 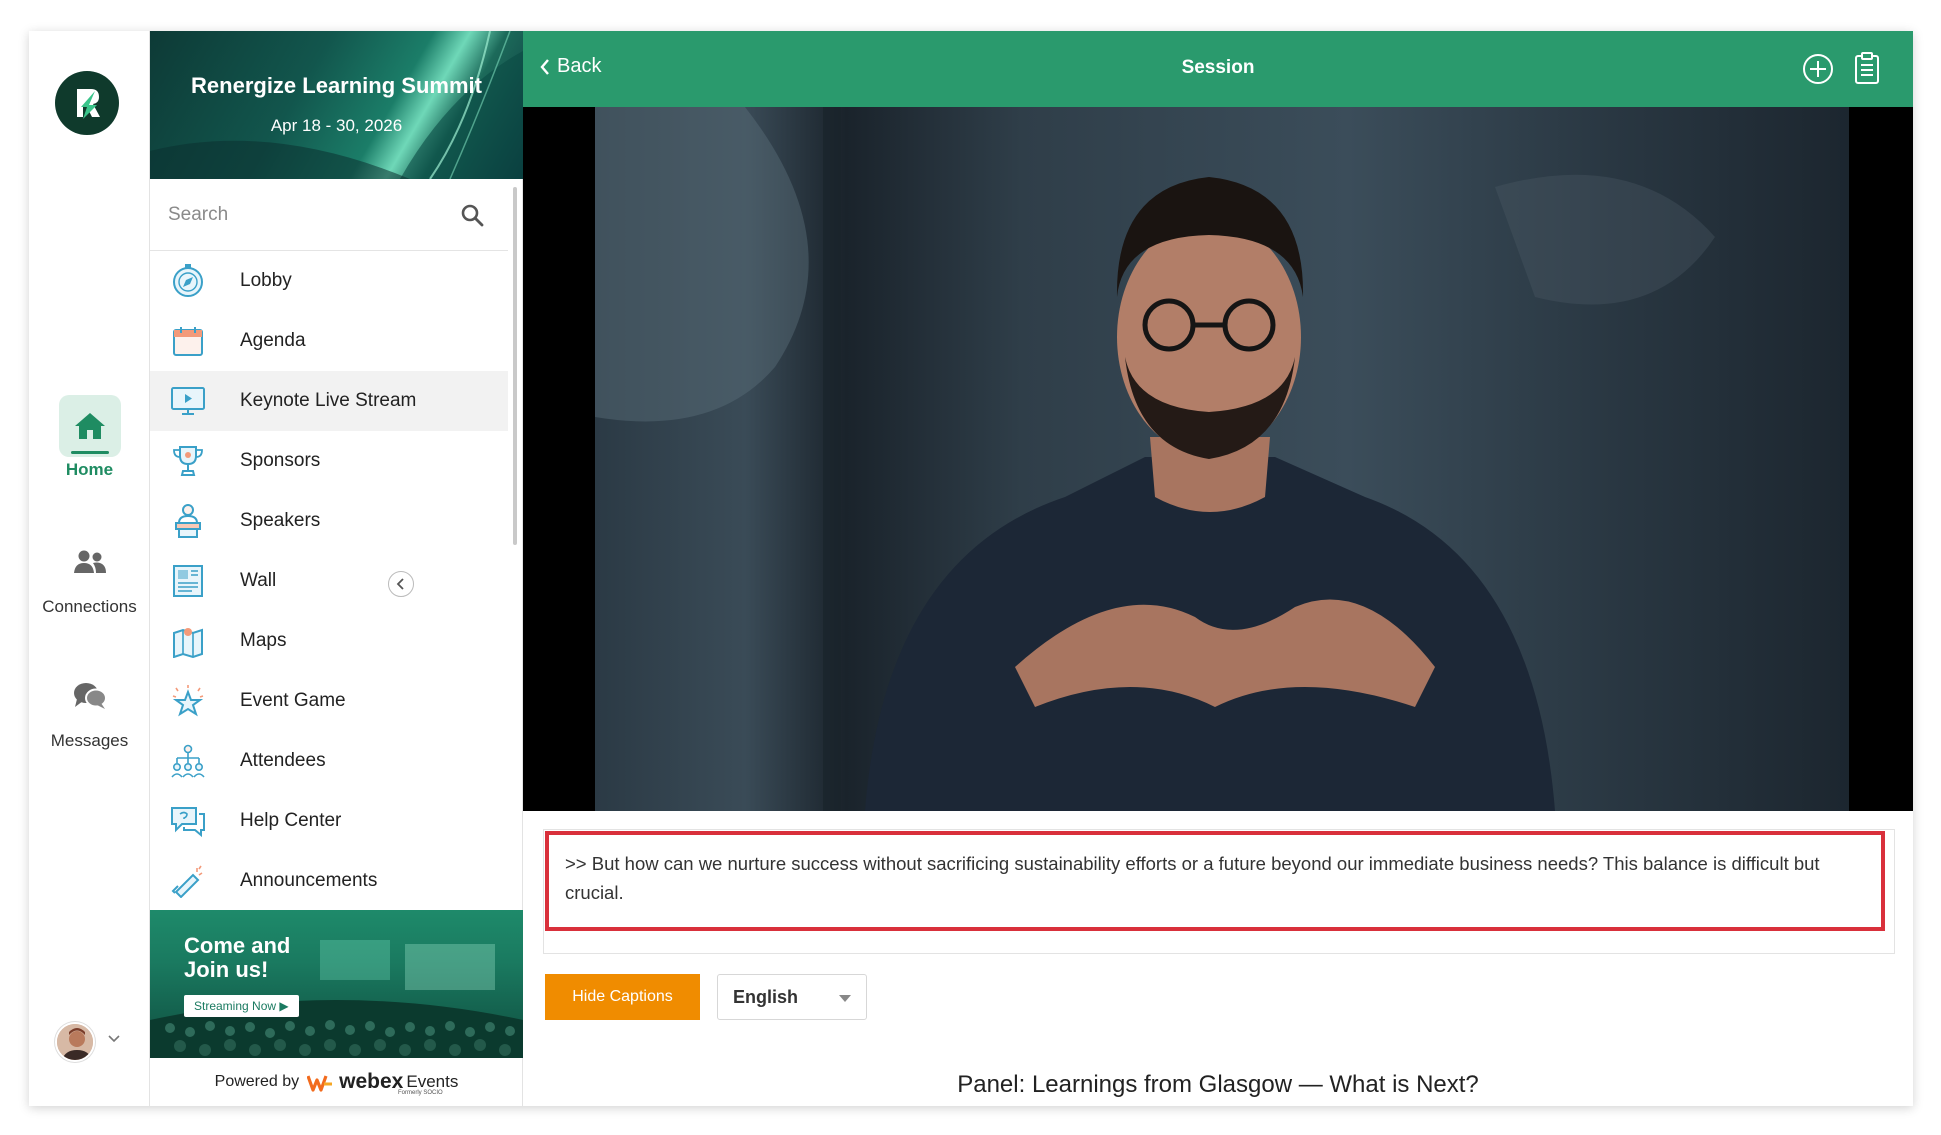 What do you see at coordinates (329, 641) in the screenshot?
I see `menu-item-maps: Maps` at bounding box center [329, 641].